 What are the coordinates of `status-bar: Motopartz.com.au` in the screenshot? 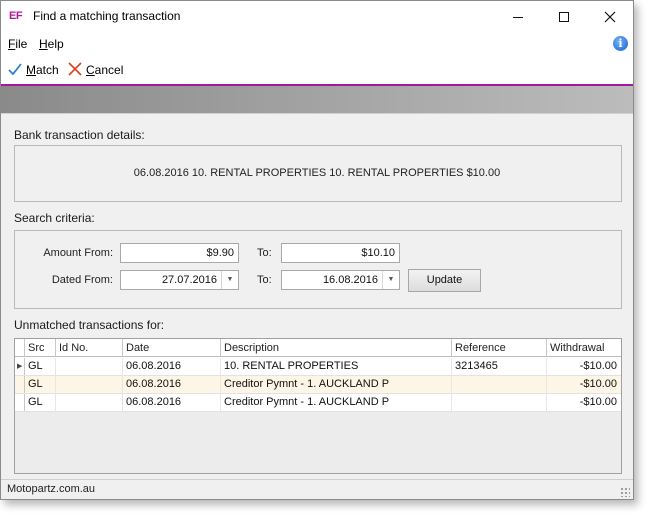 It's located at (317, 489).